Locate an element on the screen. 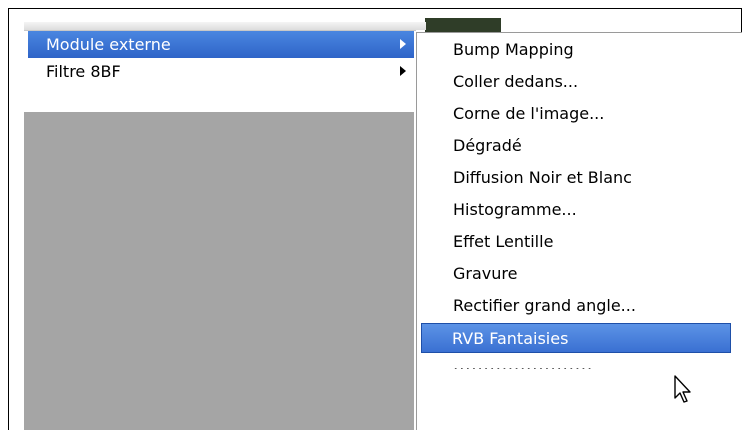 This screenshot has height=430, width=750. menu-item-module-externe: Module externe is located at coordinates (221, 44).